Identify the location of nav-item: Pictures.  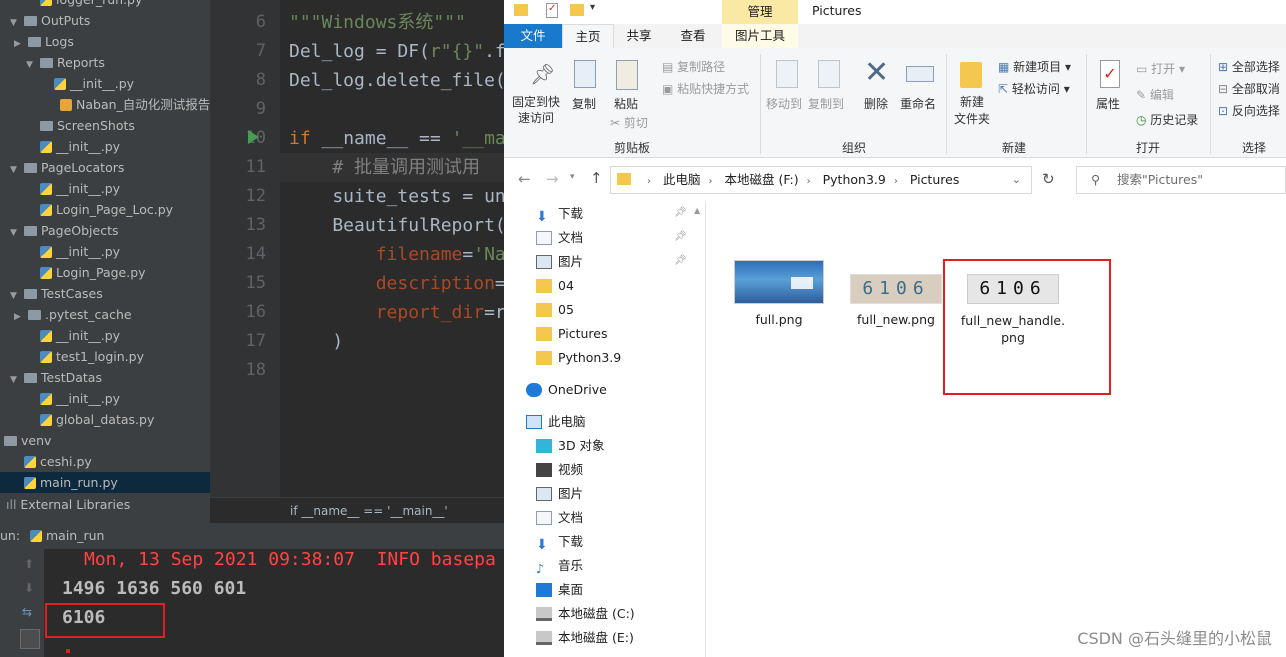
(572, 334).